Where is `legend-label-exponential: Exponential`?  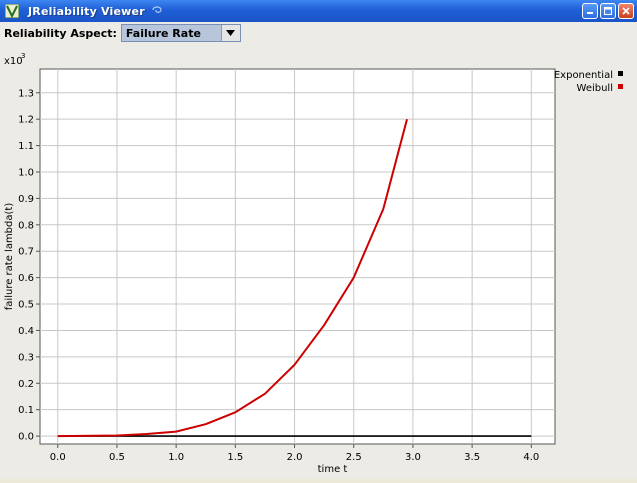
legend-label-exponential: Exponential is located at coordinates (583, 75).